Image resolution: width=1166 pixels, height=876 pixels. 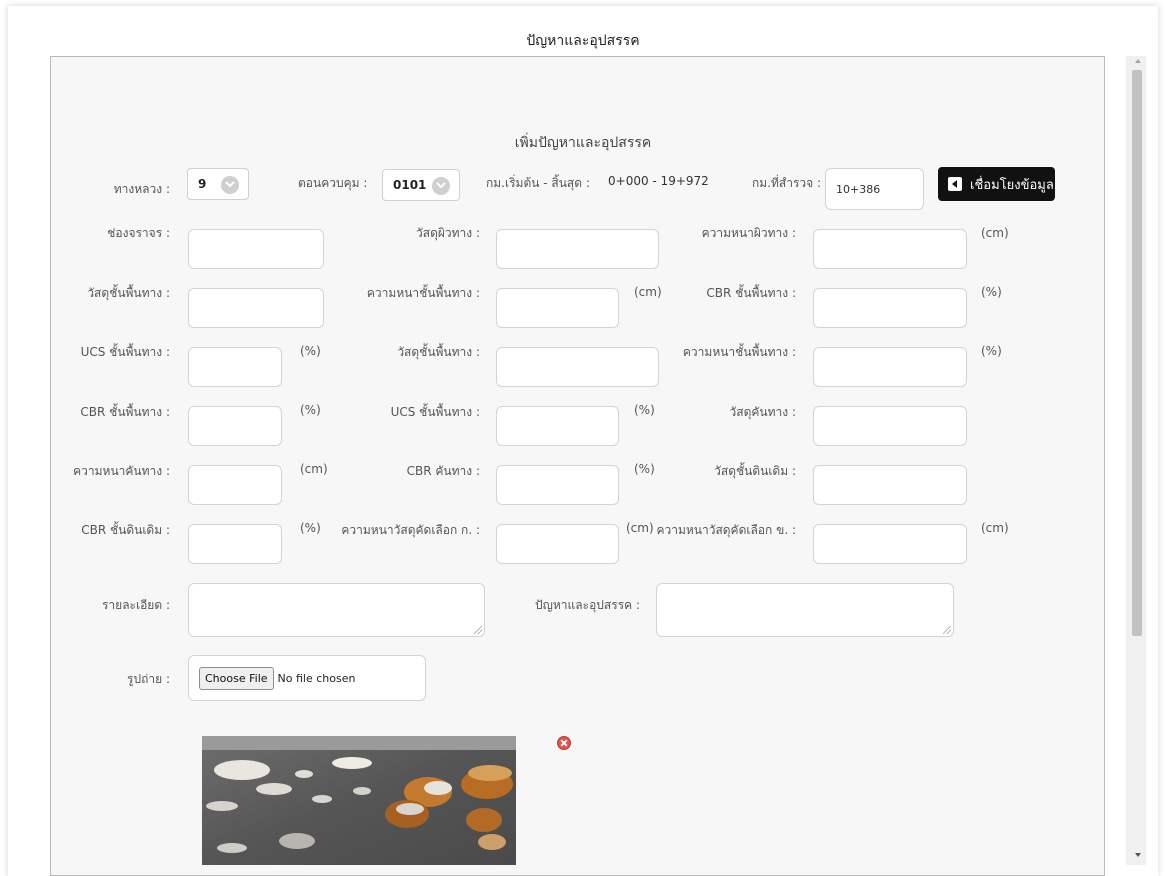 I want to click on surface-thickness-input, so click(x=890, y=249).